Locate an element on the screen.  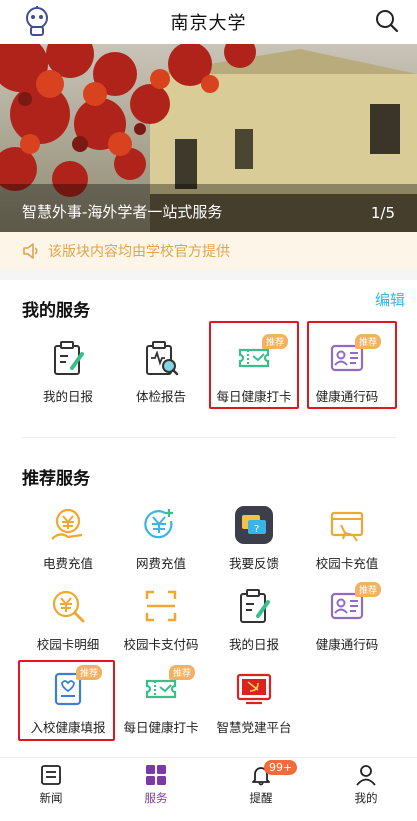
profile-icon is located at coordinates (366, 775).